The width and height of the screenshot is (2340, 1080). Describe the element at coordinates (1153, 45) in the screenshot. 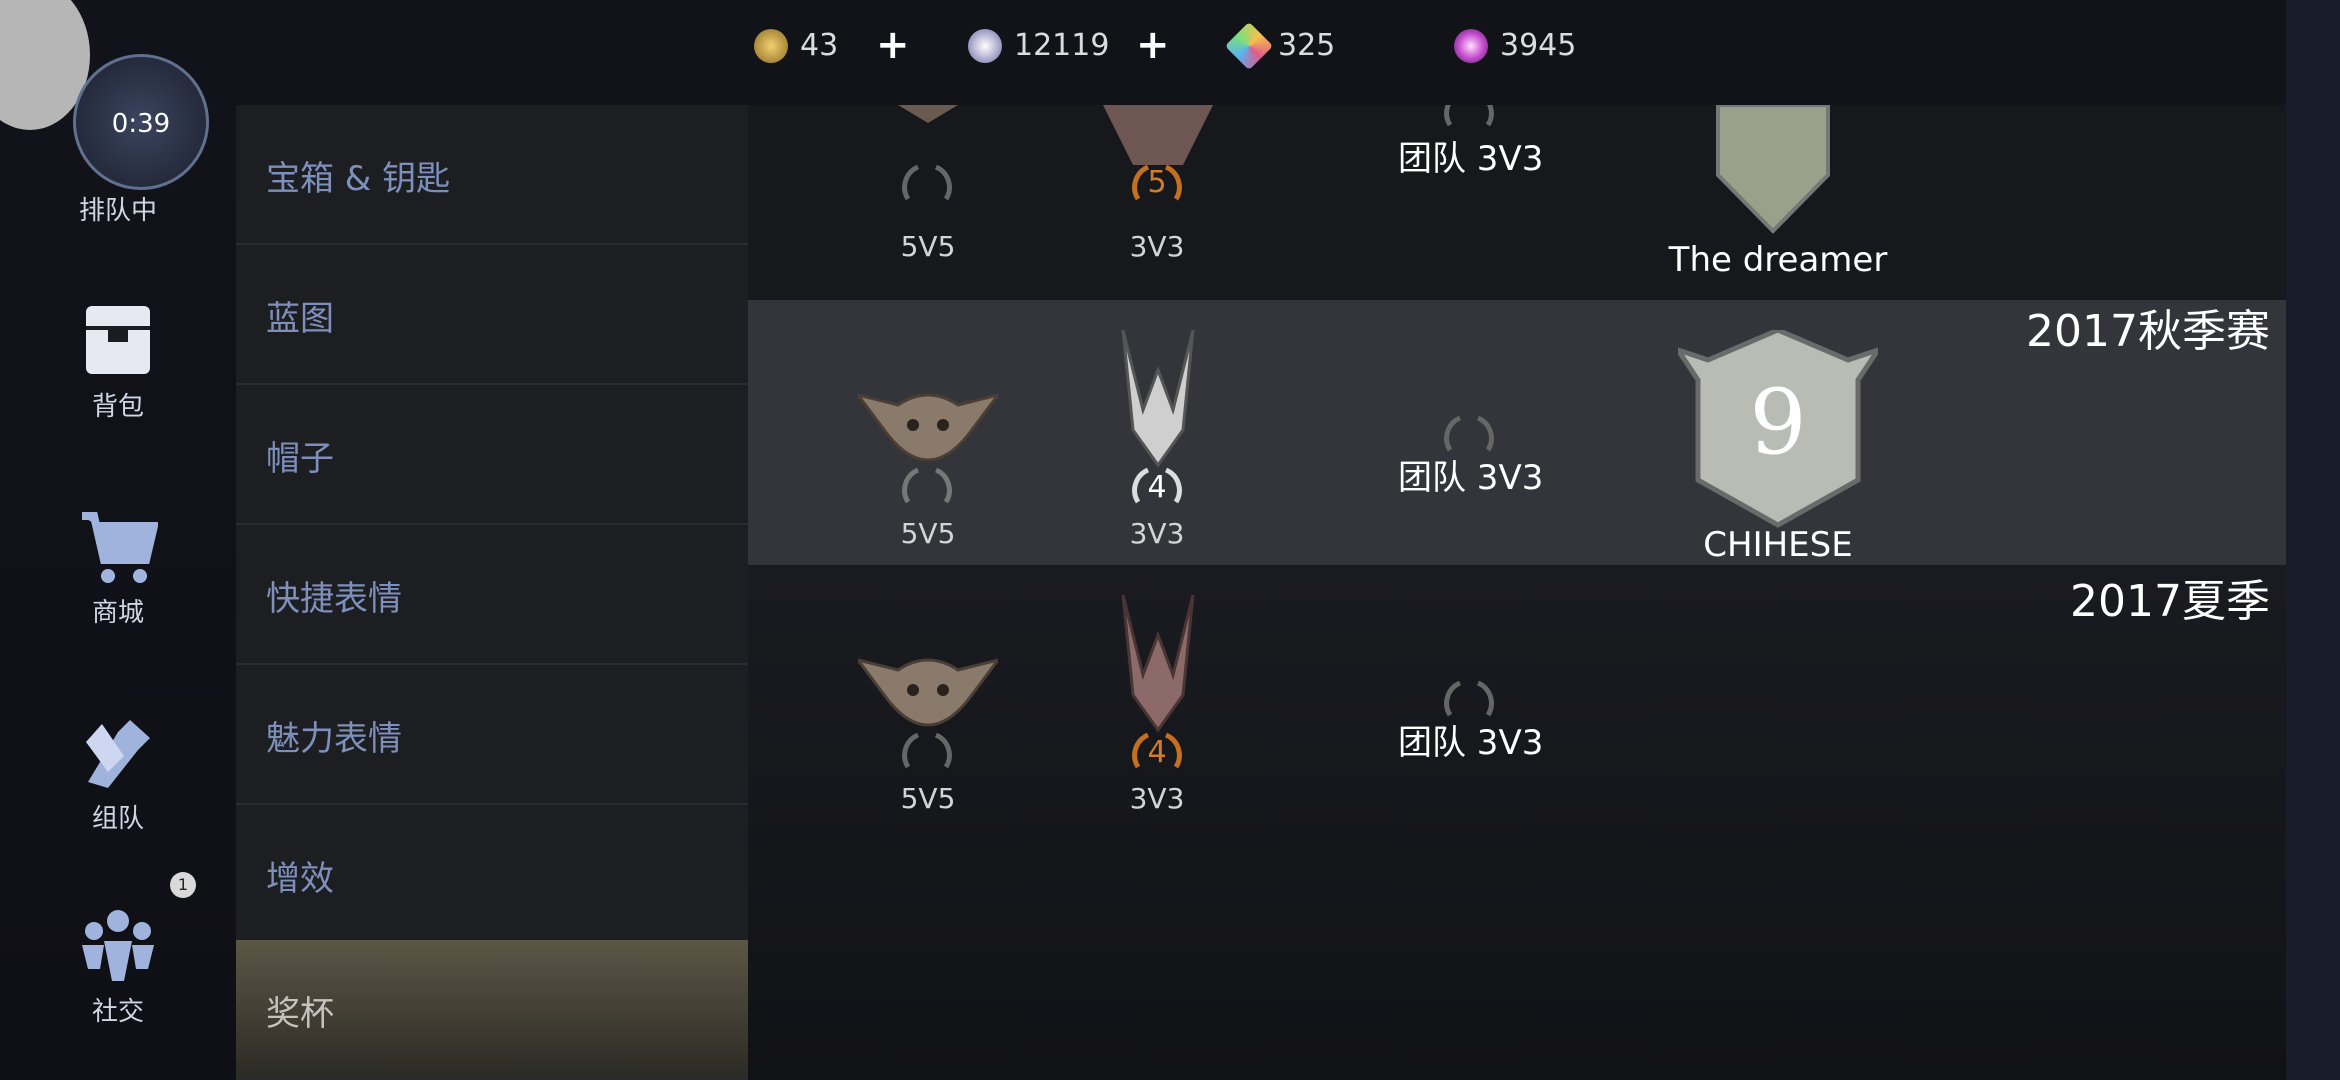

I see `add-silver-button: +` at that location.